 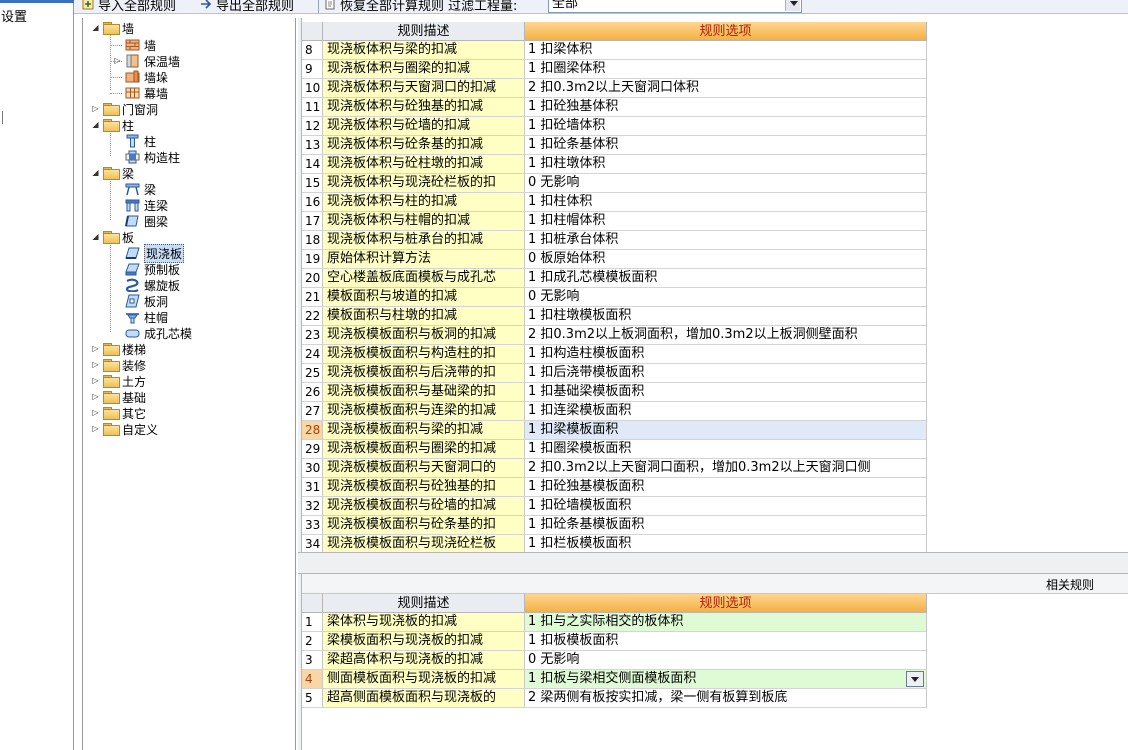 I want to click on table-row: 18 现浇板体积与桩承台的扣减 1 扣桩承台体积, so click(x=614, y=240).